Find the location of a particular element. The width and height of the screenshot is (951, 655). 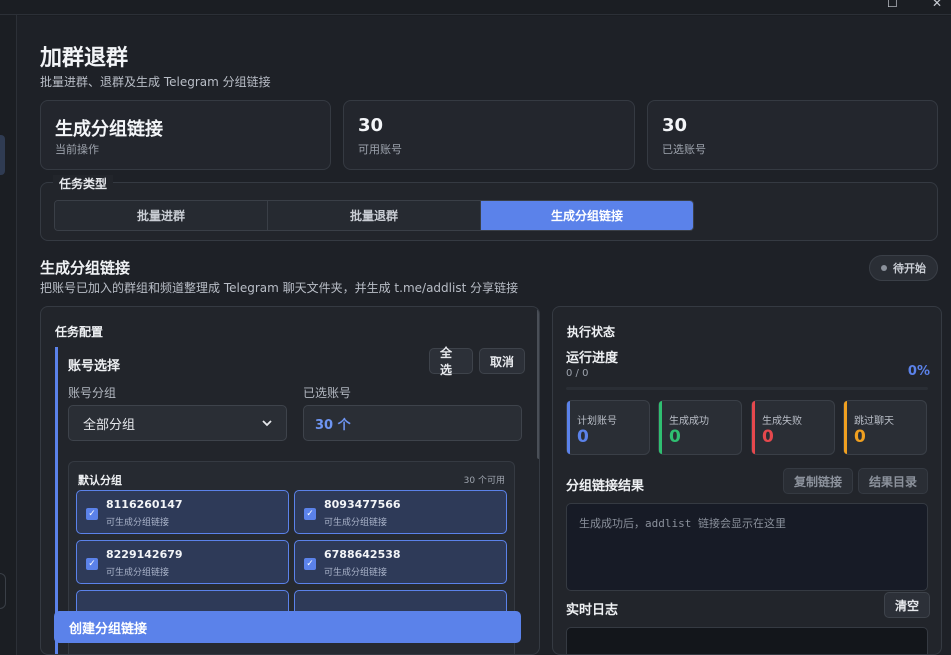

create-folder-link-button: 创建分组链接 is located at coordinates (287, 627).